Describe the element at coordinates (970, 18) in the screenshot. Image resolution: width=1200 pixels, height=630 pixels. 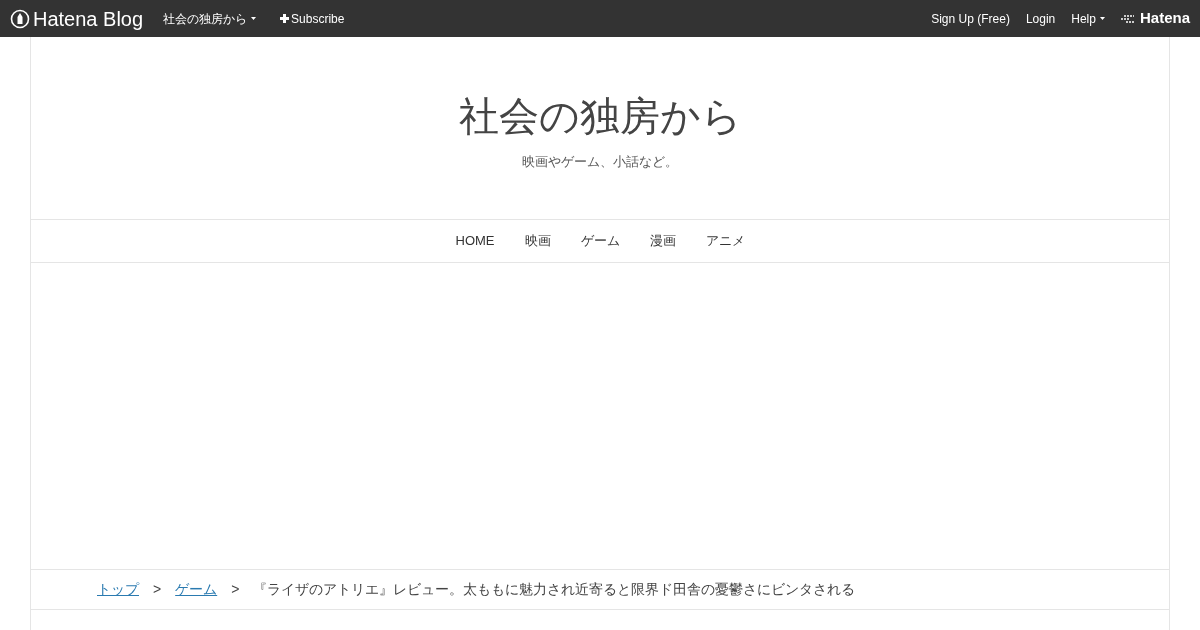
I see `top-bar-link: Sign Up (Free)` at that location.